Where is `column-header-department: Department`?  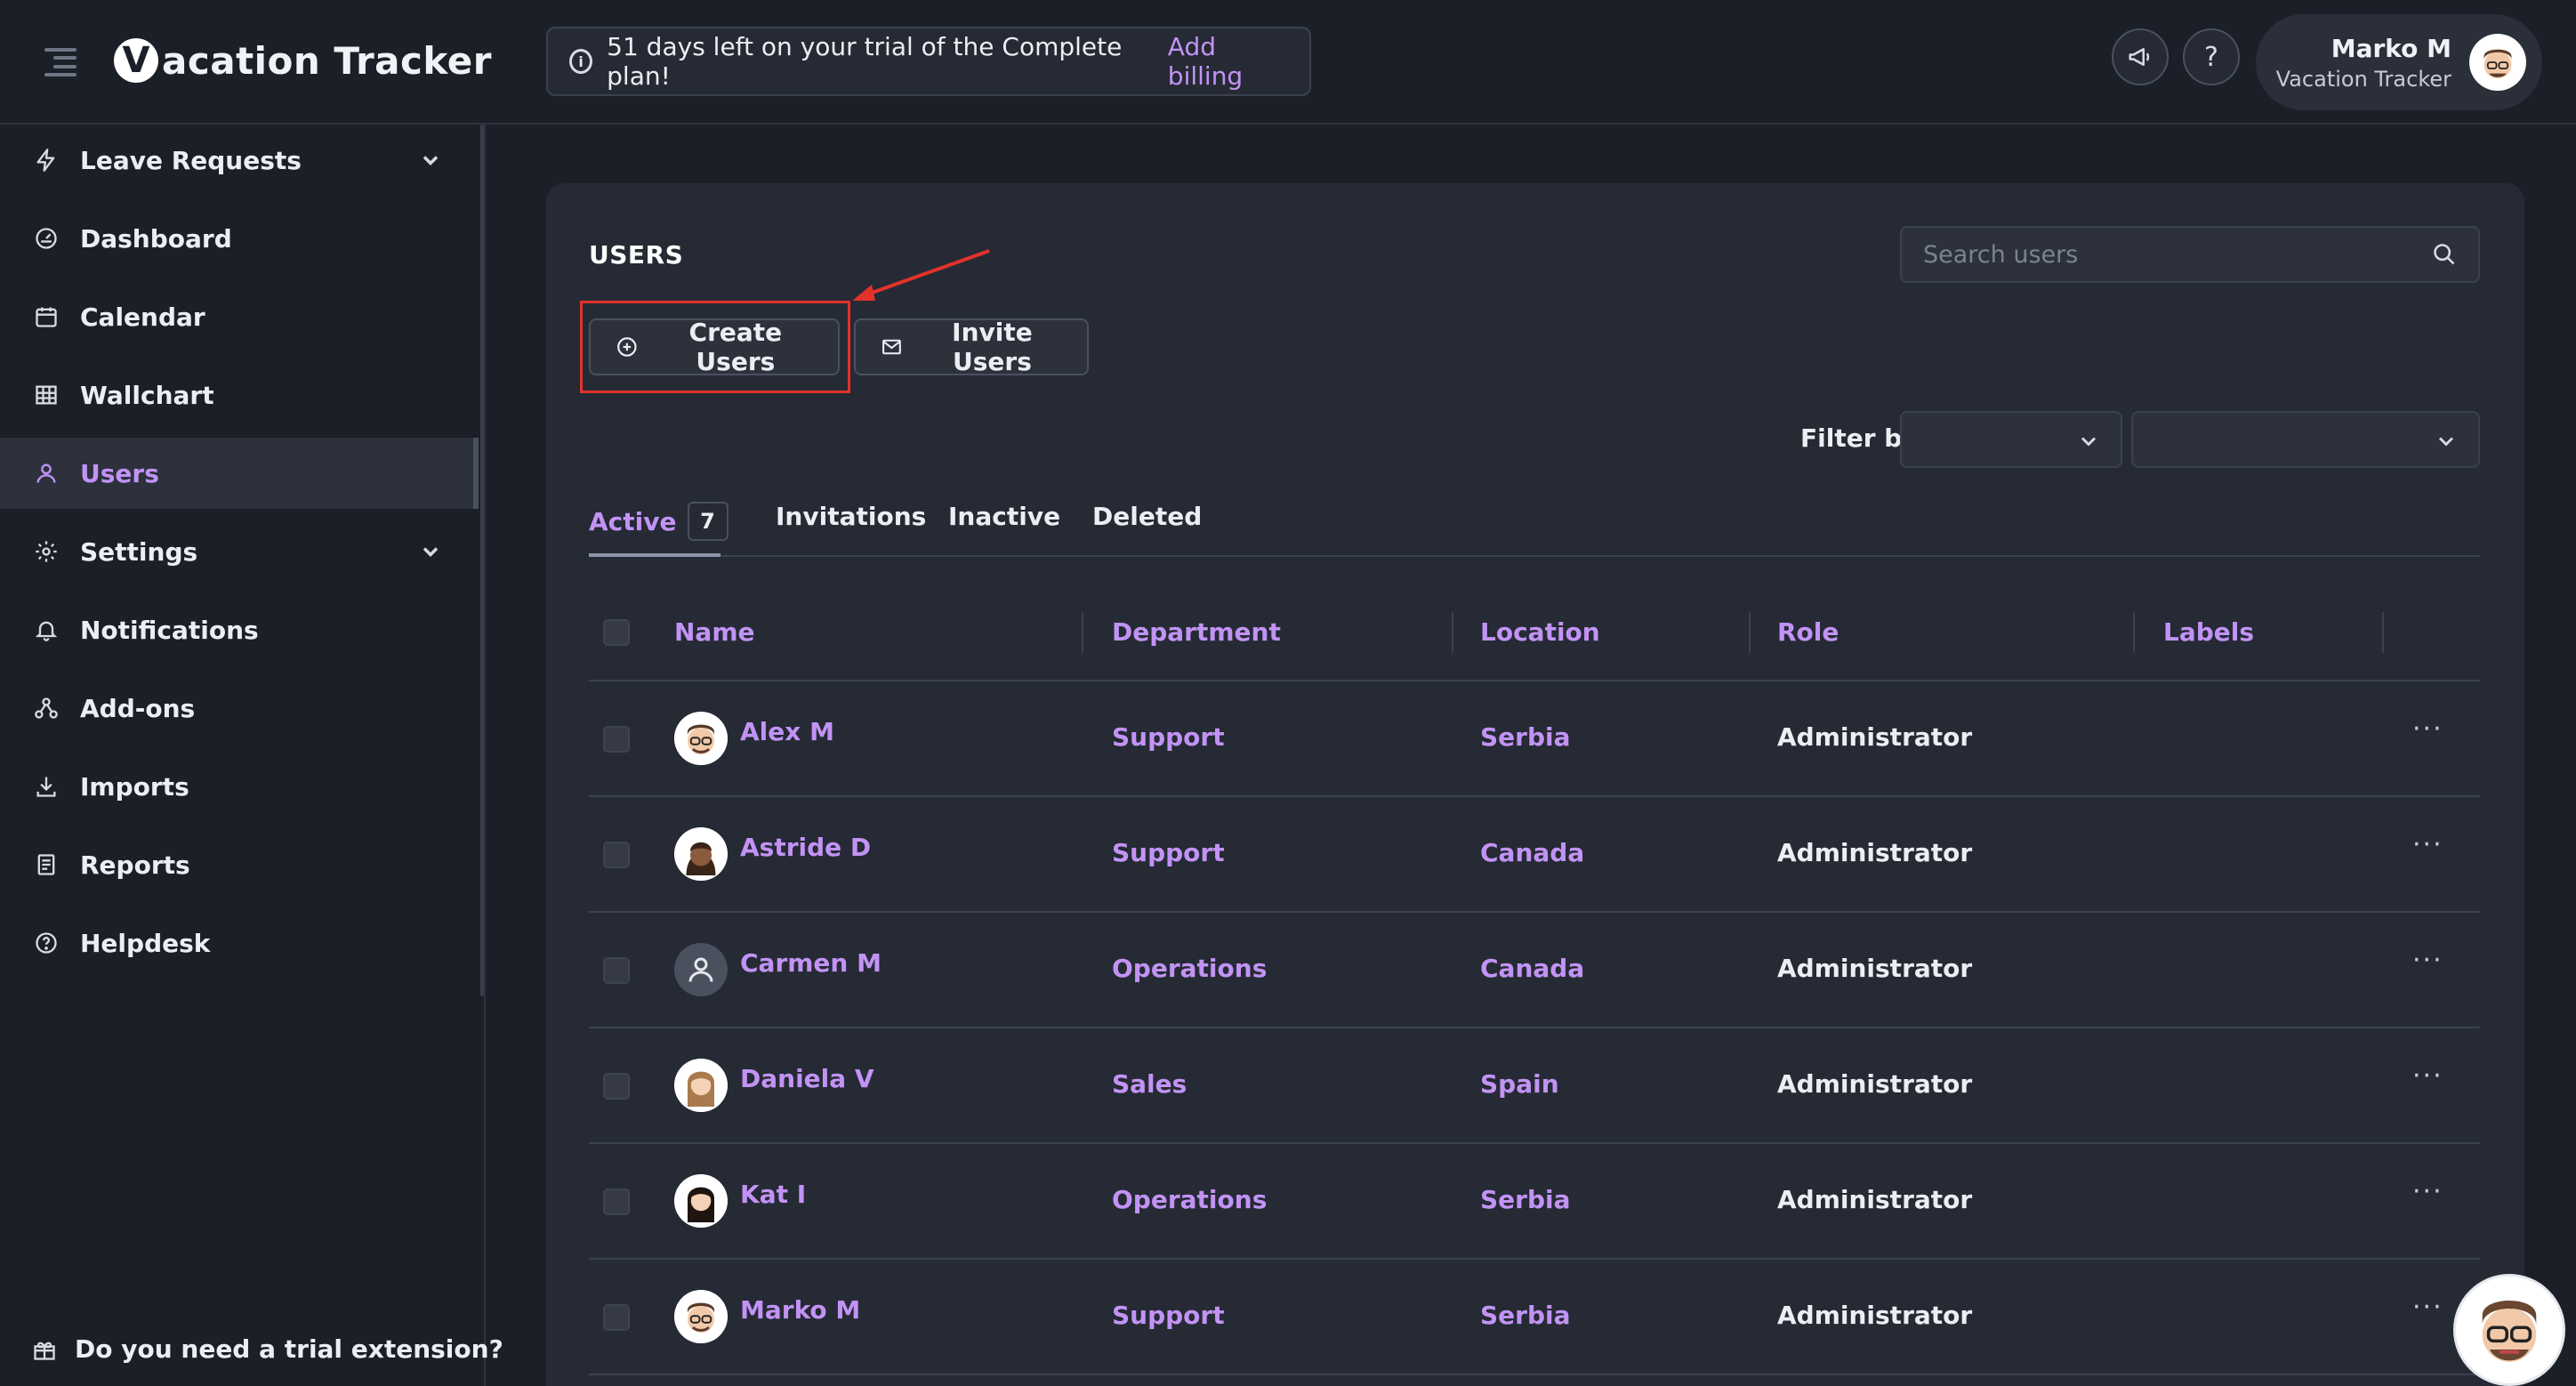
column-header-department: Department is located at coordinates (1196, 632).